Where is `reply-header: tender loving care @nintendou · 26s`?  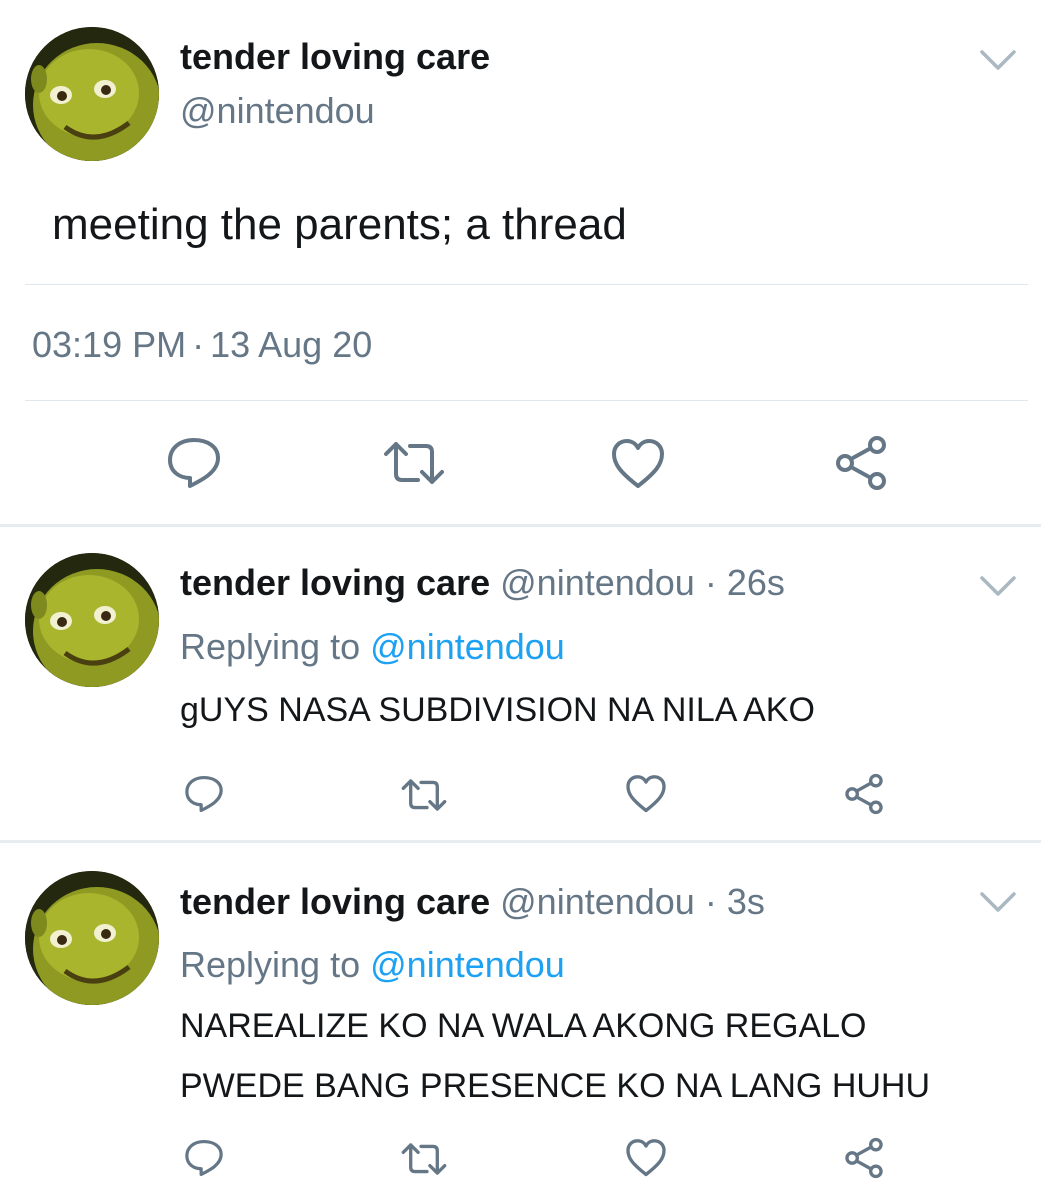
reply-header: tender loving care @nintendou · 26s is located at coordinates (482, 583).